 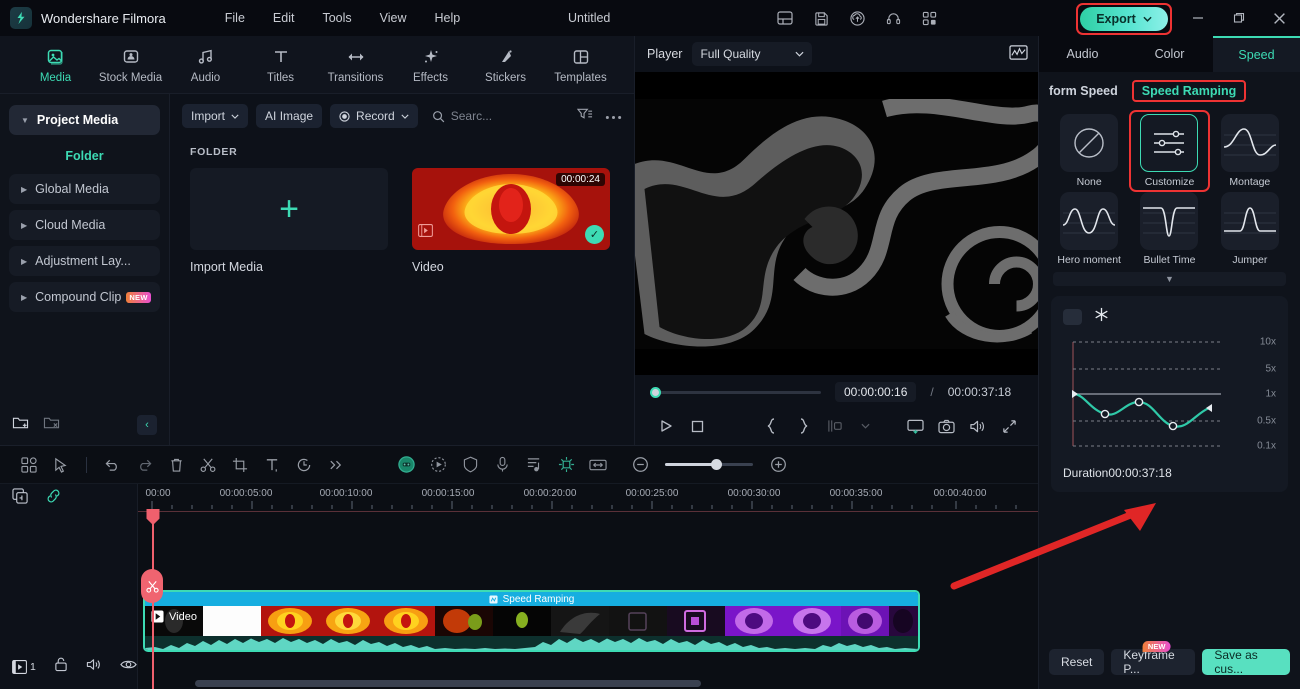 What do you see at coordinates (1169, 54) in the screenshot?
I see `tab-color-properties: Color` at bounding box center [1169, 54].